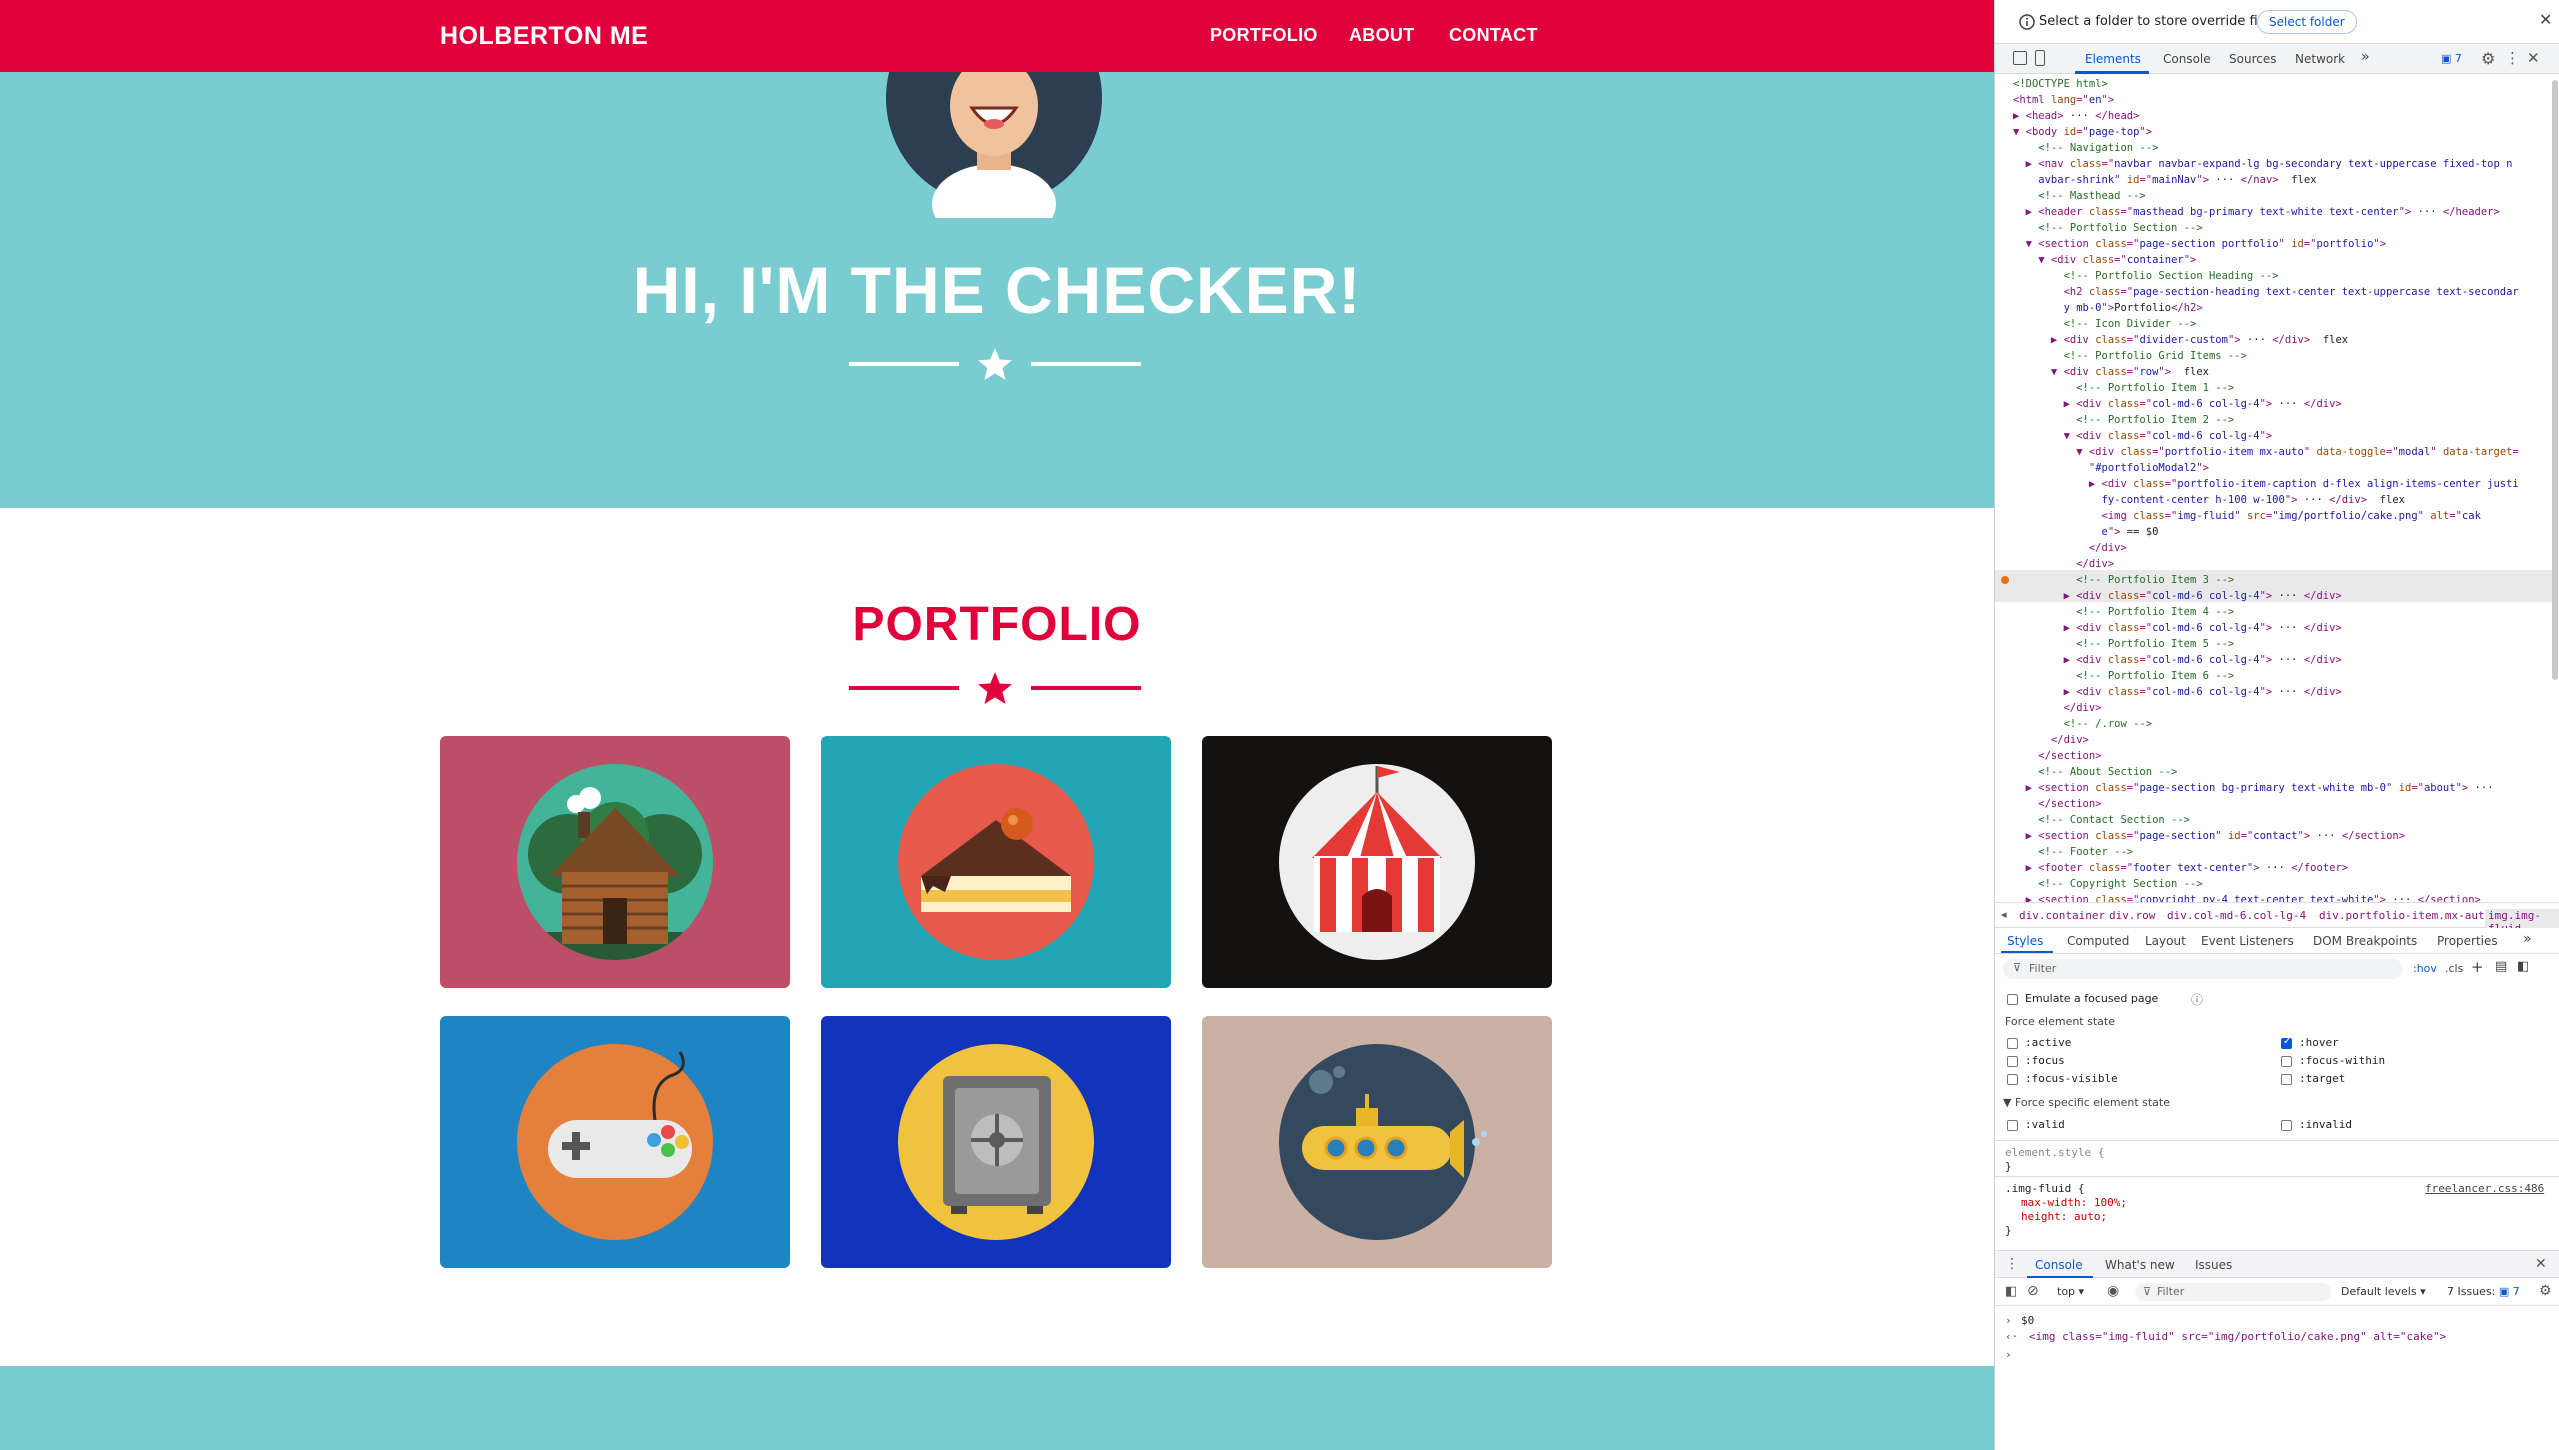 This screenshot has height=1450, width=2559. Describe the element at coordinates (2025, 941) in the screenshot. I see `subtab-styles: Styles` at that location.